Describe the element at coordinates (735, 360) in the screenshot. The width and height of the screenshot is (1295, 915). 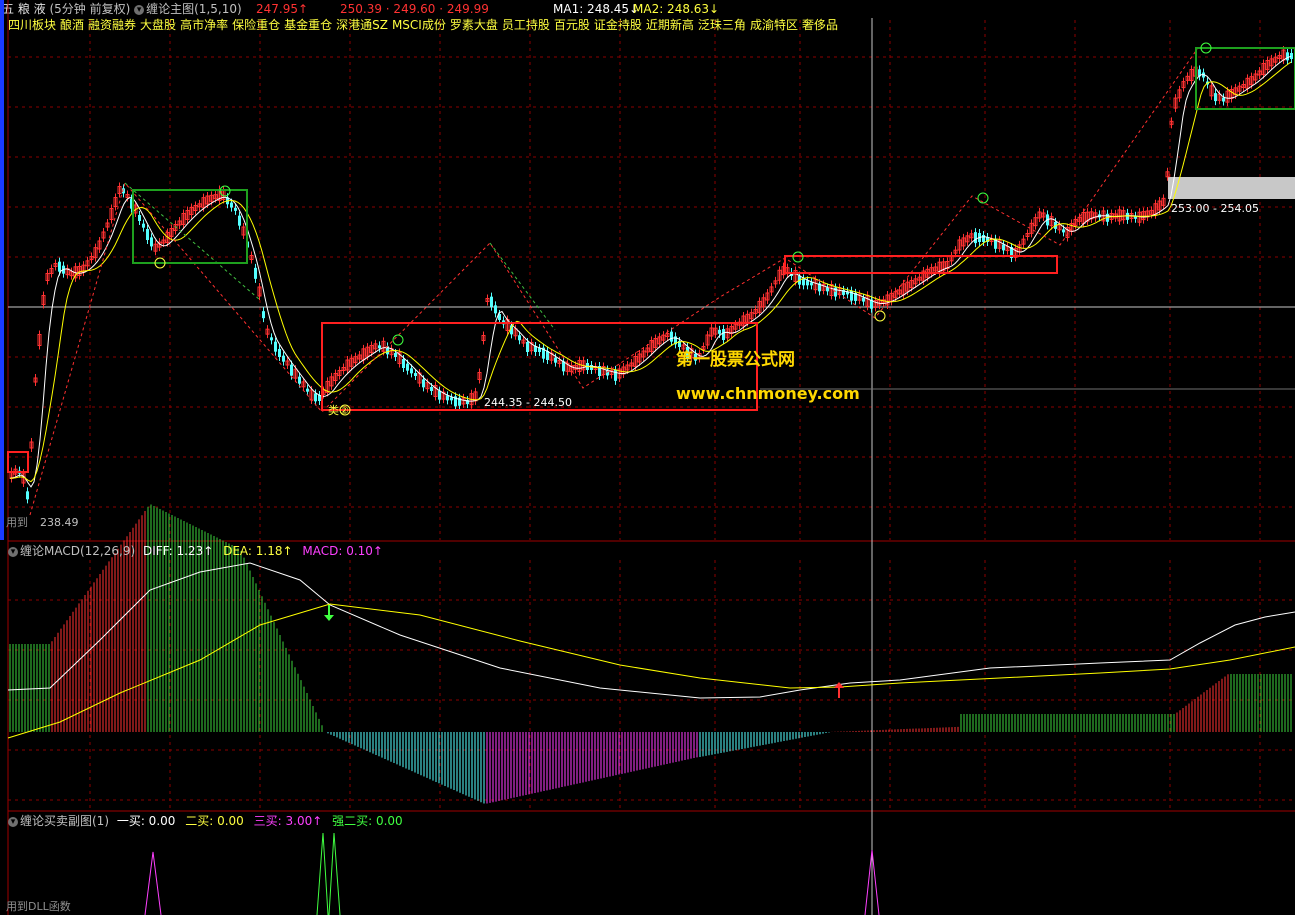
I see `watermark-title: 第一股票公式网` at that location.